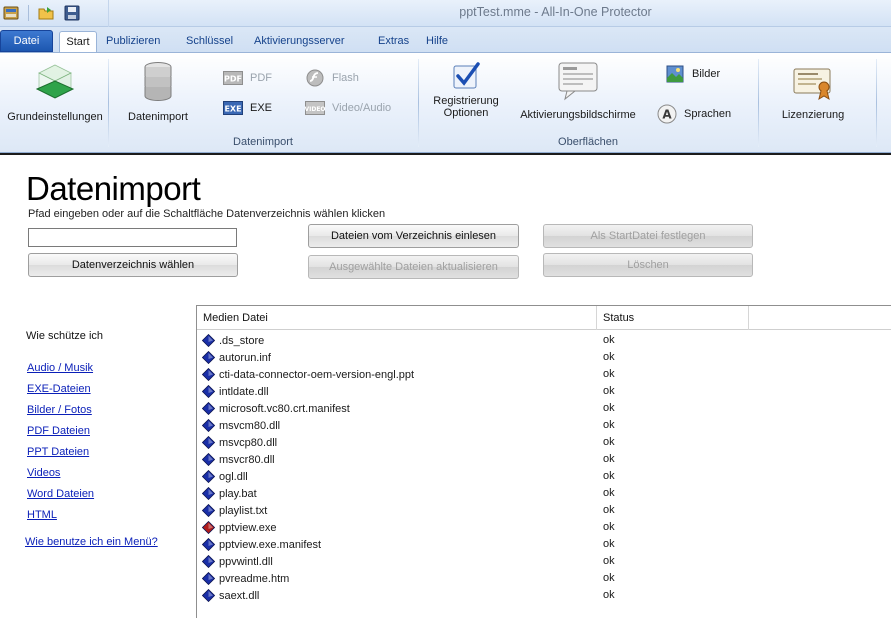 This screenshot has height=618, width=891. I want to click on svg-text: VIDEO, so click(315, 109).